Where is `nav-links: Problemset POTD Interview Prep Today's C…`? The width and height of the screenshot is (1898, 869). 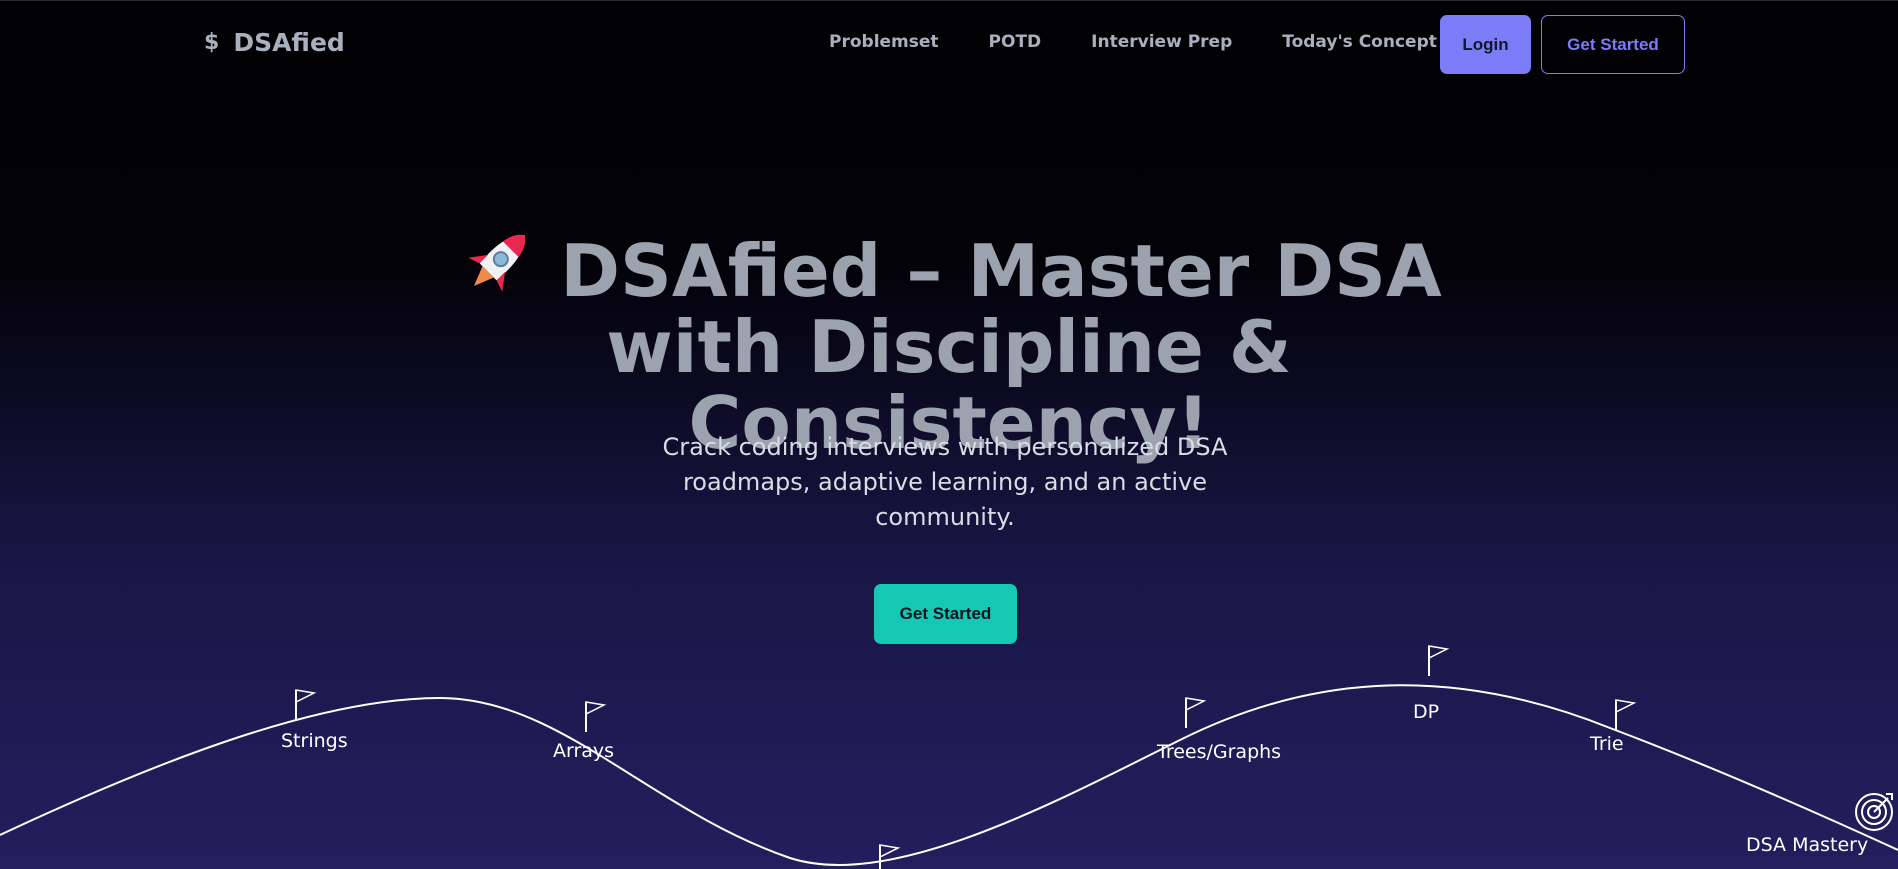
nav-links: Problemset POTD Interview Prep Today's C… is located at coordinates (1158, 42).